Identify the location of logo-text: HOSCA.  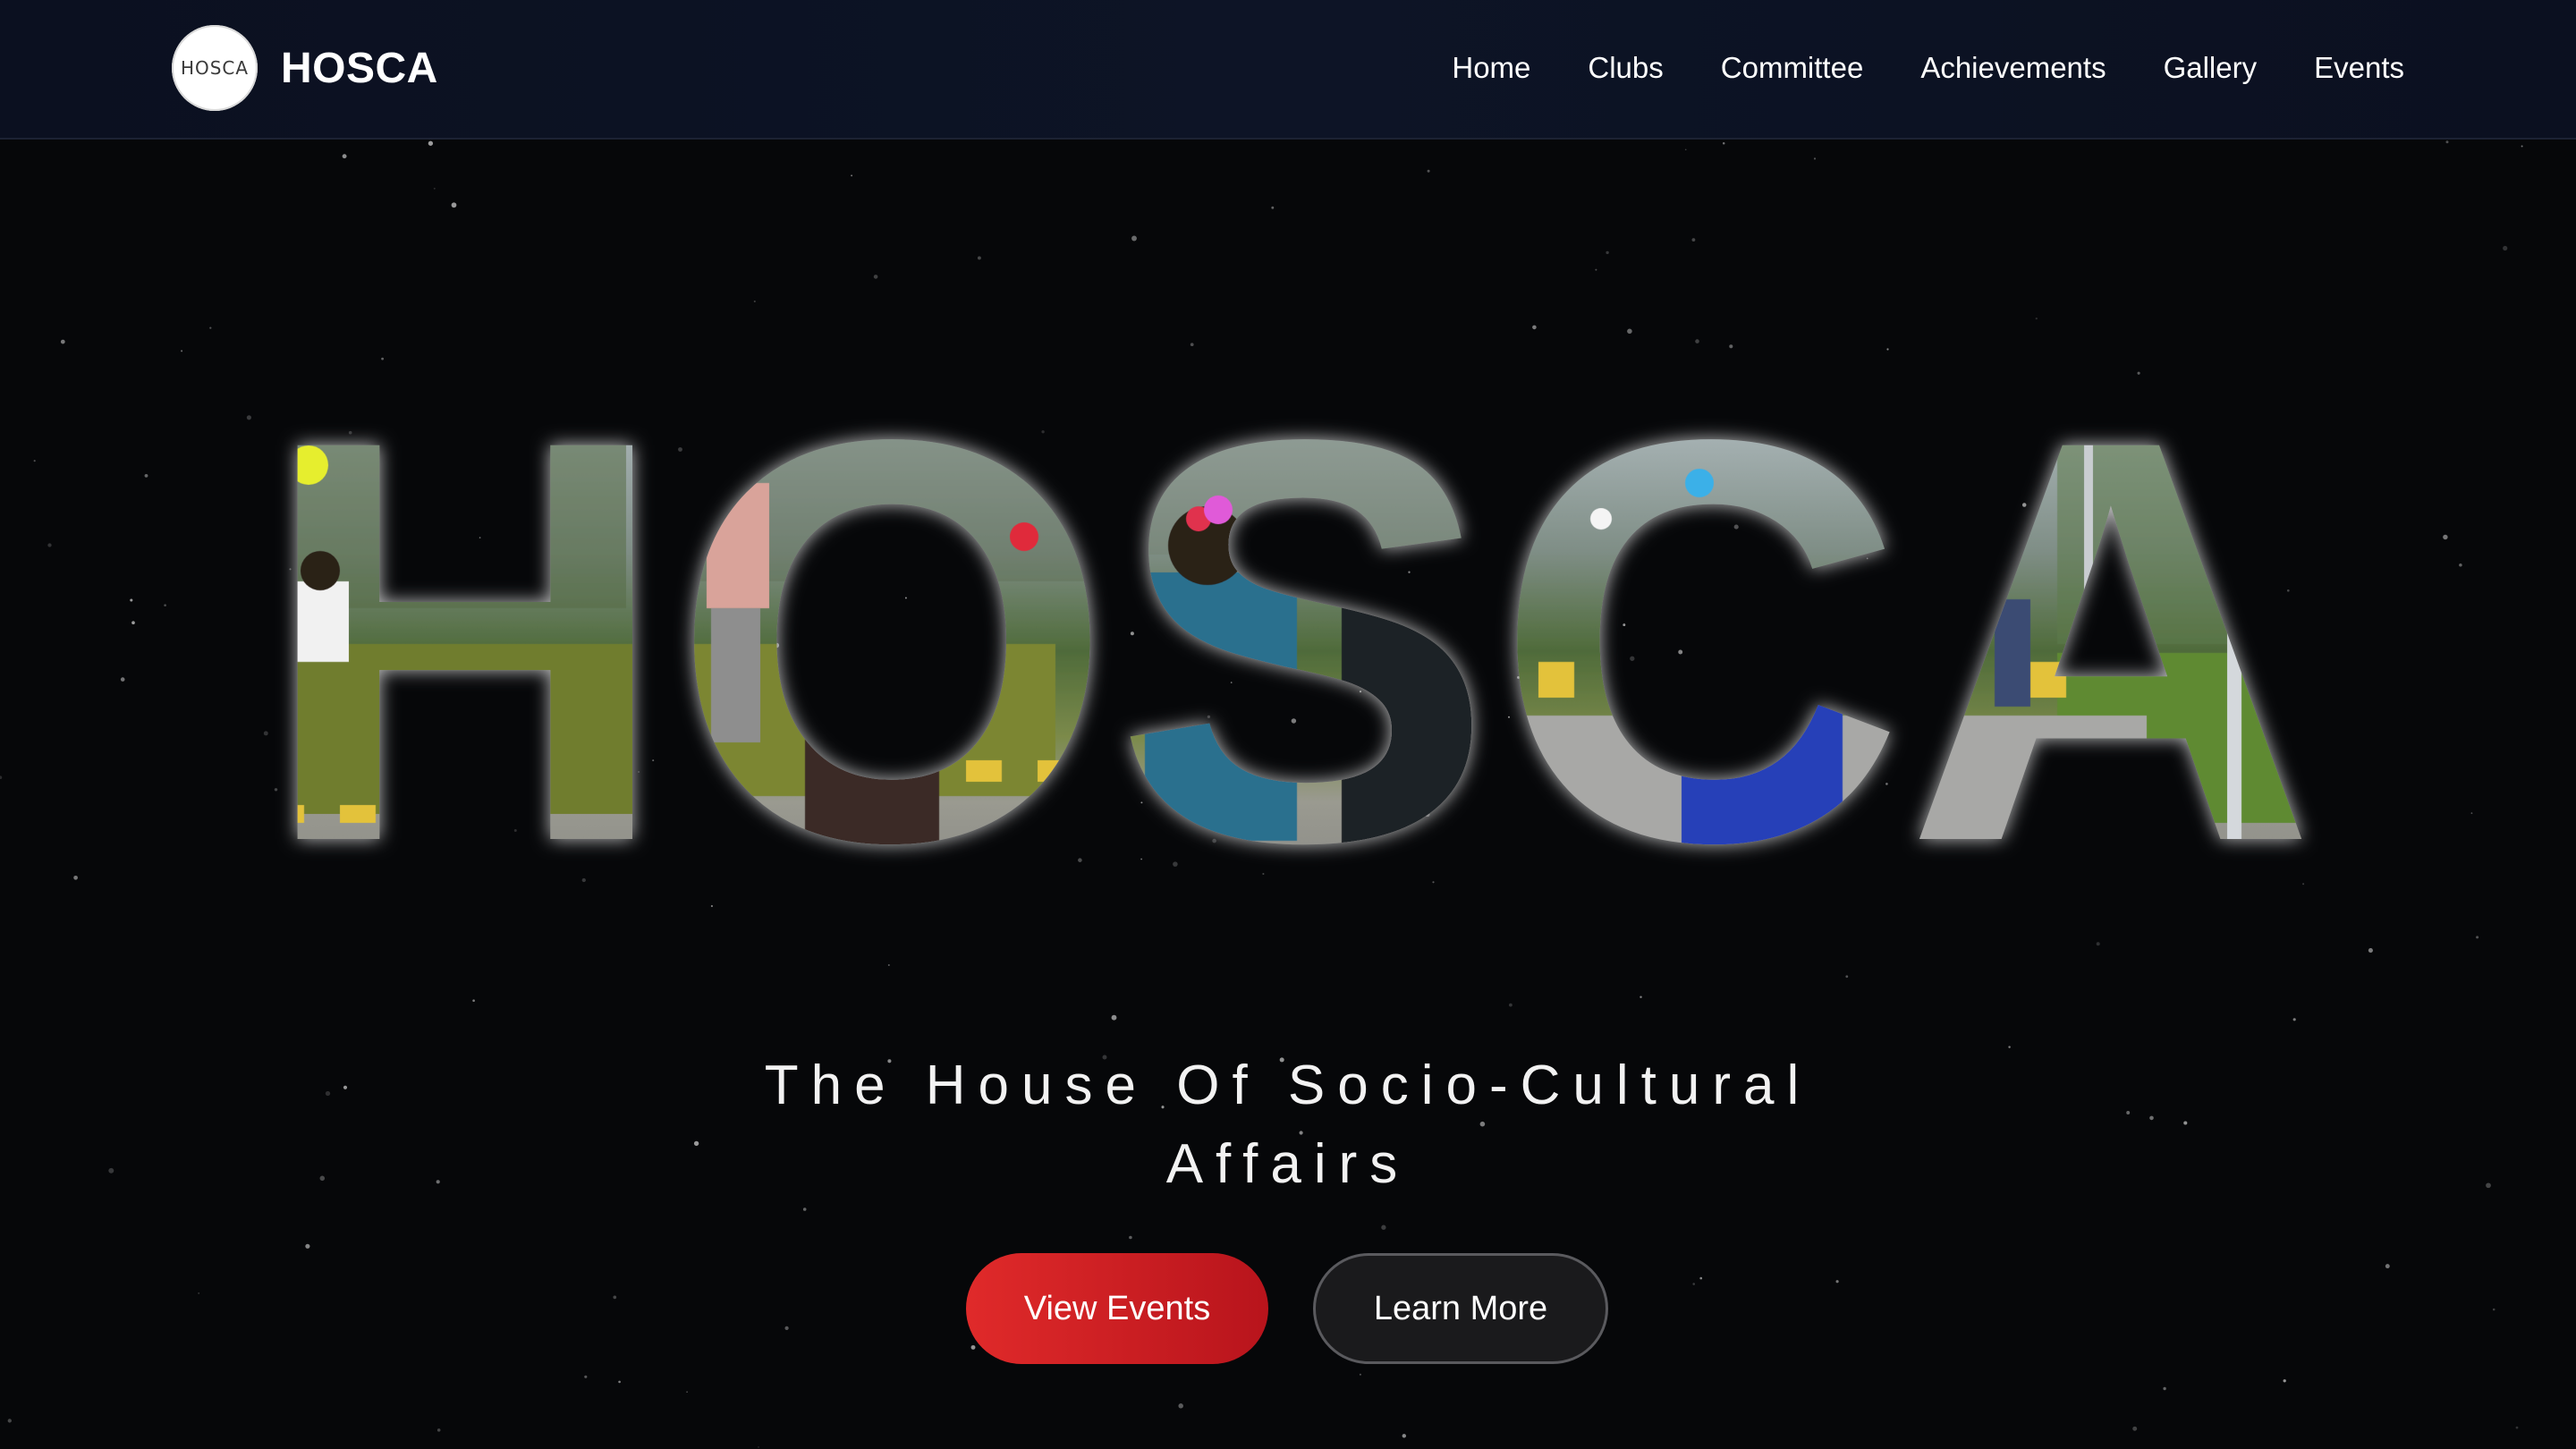
(215, 68).